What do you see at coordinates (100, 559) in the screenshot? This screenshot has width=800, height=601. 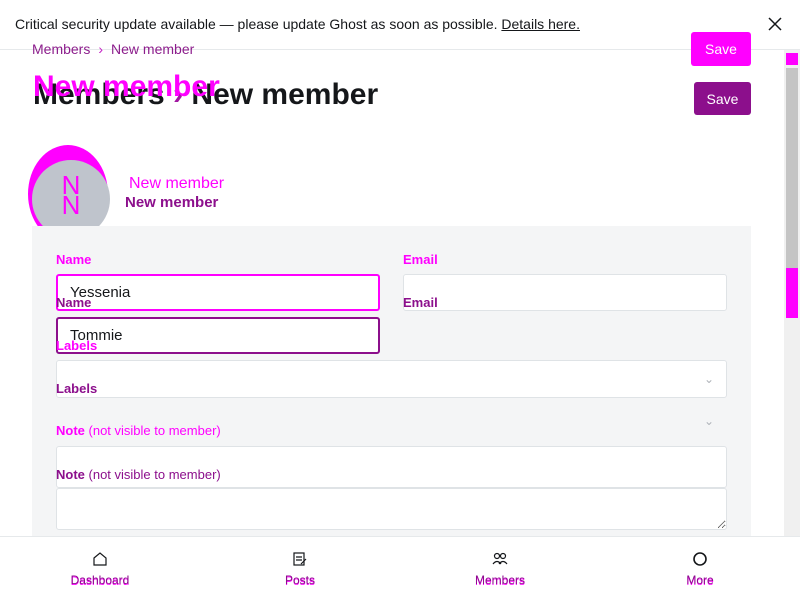 I see `home-icon` at bounding box center [100, 559].